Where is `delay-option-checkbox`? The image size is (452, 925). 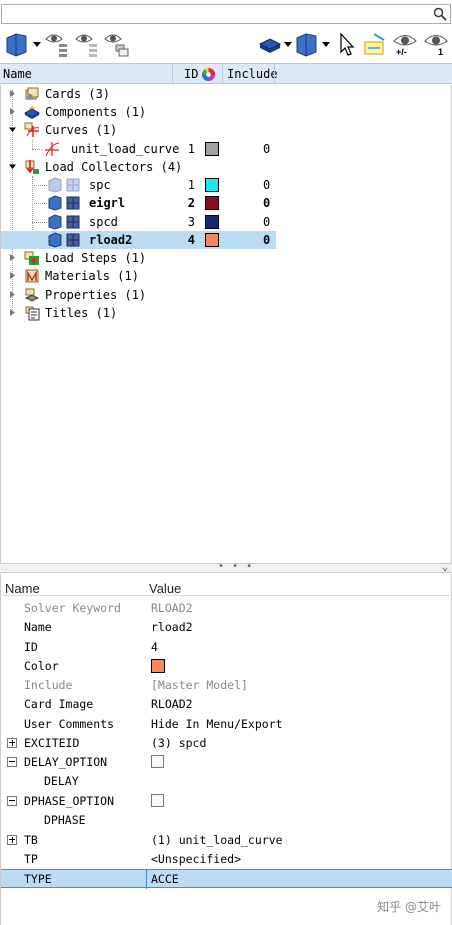 delay-option-checkbox is located at coordinates (157, 761).